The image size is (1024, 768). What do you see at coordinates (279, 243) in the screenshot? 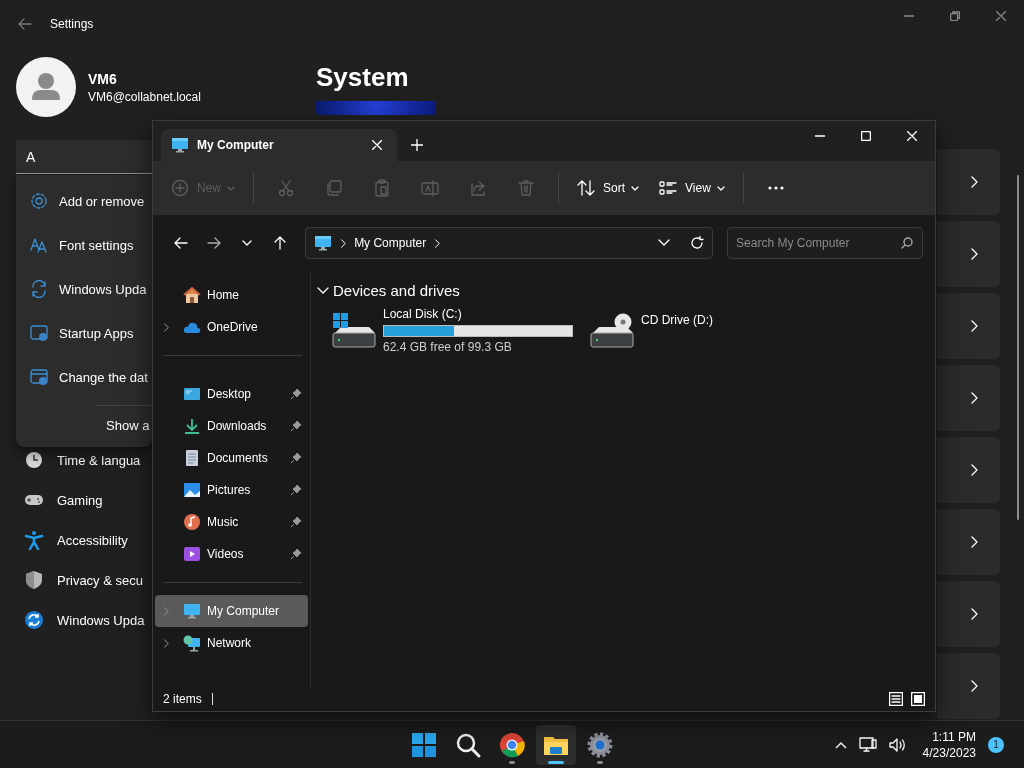
I see `up-arrow-icon` at bounding box center [279, 243].